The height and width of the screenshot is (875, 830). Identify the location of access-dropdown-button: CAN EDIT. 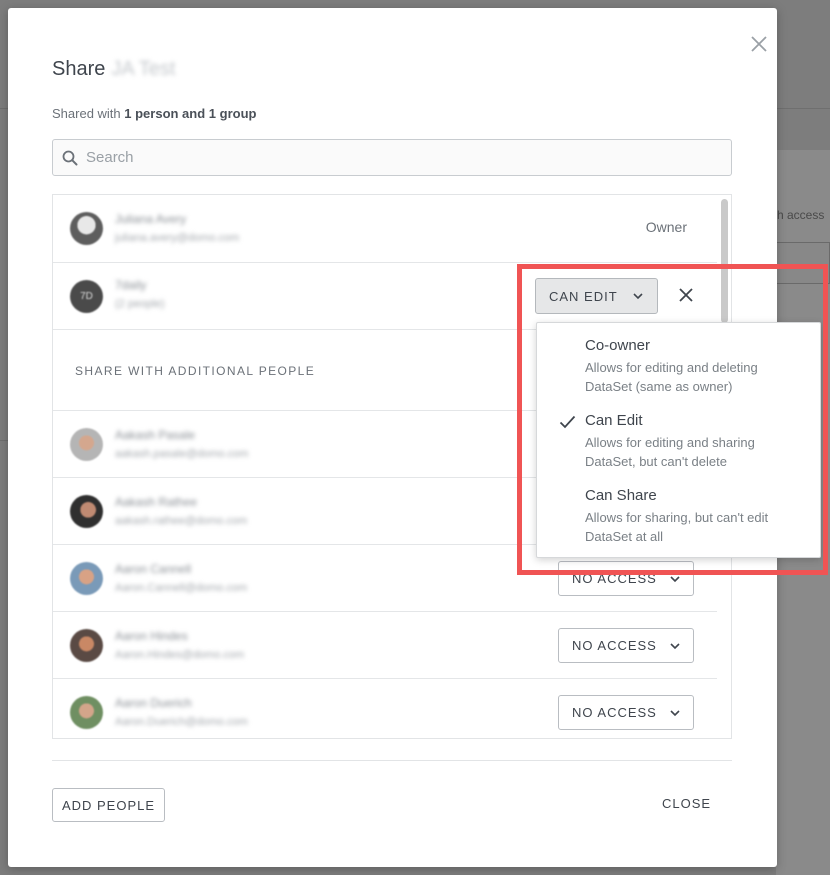
(596, 296).